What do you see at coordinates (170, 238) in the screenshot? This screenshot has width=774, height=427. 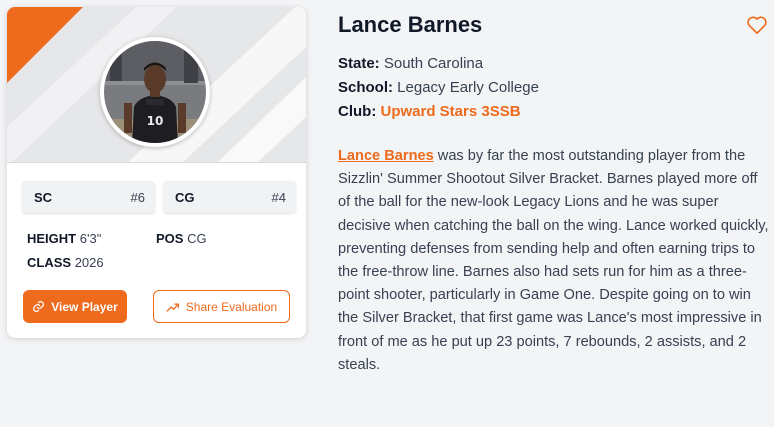 I see `position-label: POS` at bounding box center [170, 238].